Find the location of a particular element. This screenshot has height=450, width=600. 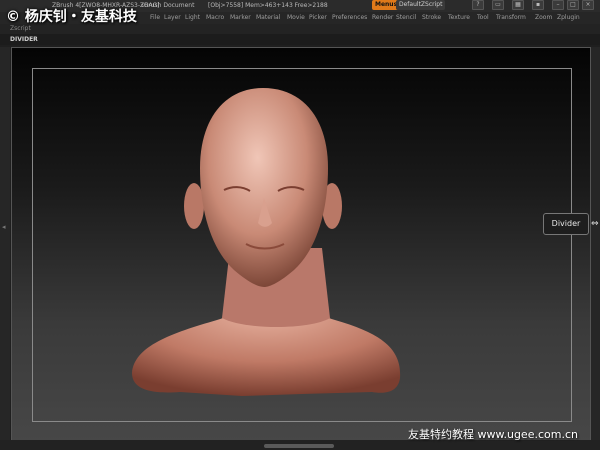

help-icon: ? is located at coordinates (478, 5).